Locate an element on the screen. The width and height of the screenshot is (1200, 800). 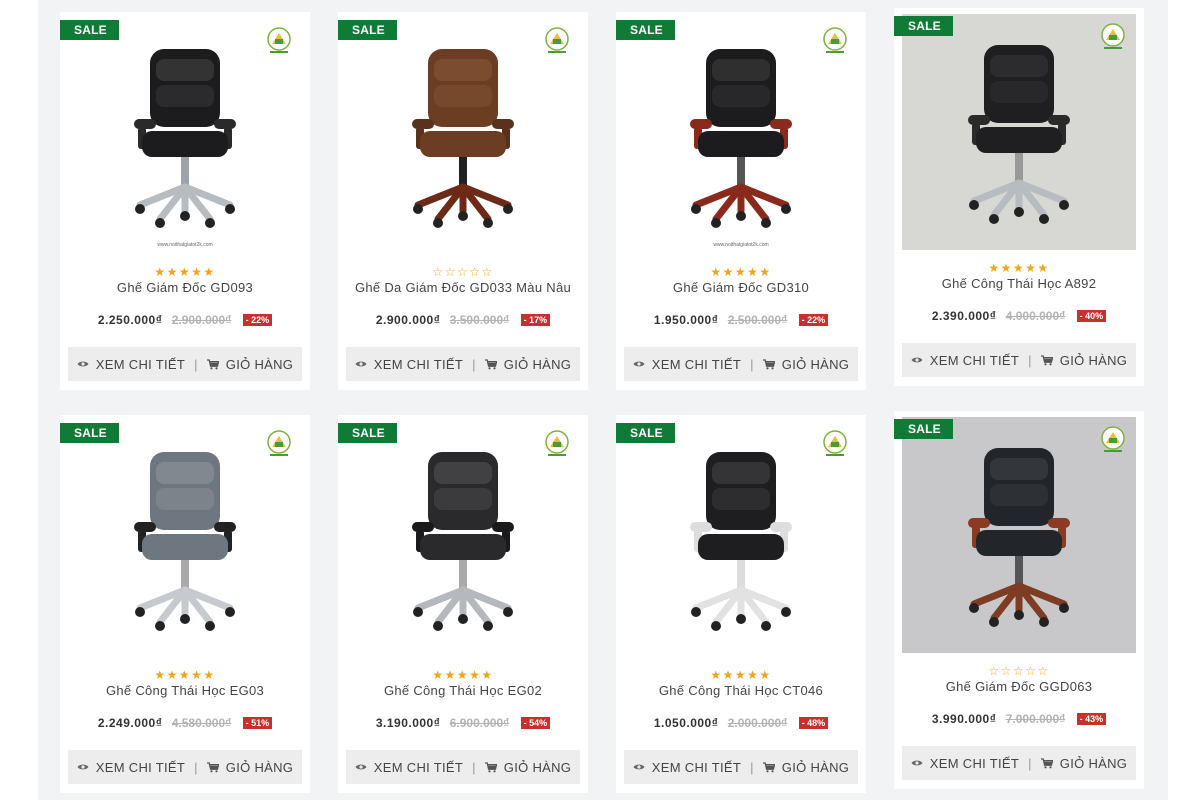
current-price: 1.050.000₫ is located at coordinates (686, 723).